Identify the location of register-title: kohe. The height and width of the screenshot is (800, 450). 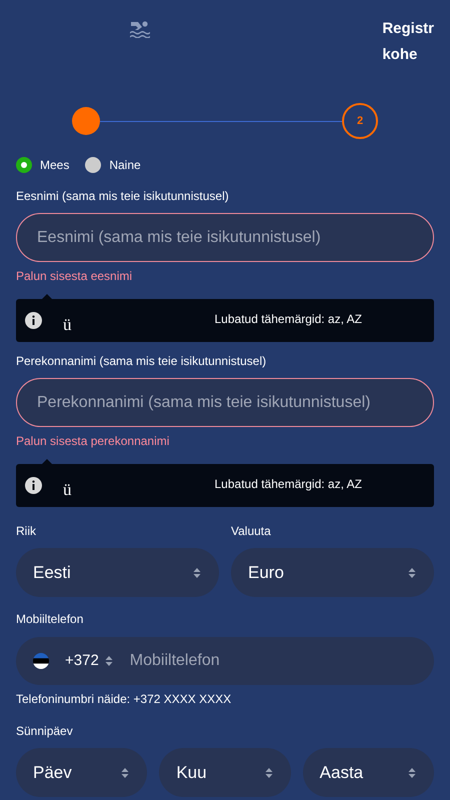
(400, 55).